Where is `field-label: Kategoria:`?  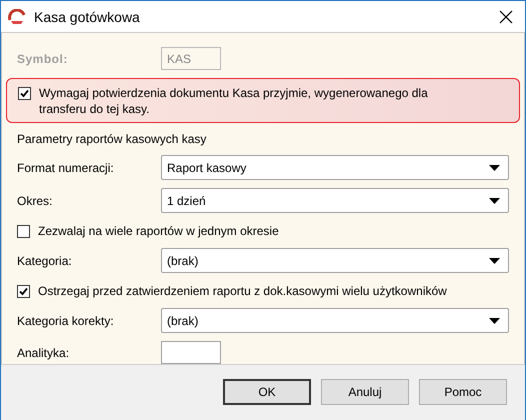 field-label: Kategoria: is located at coordinates (45, 261).